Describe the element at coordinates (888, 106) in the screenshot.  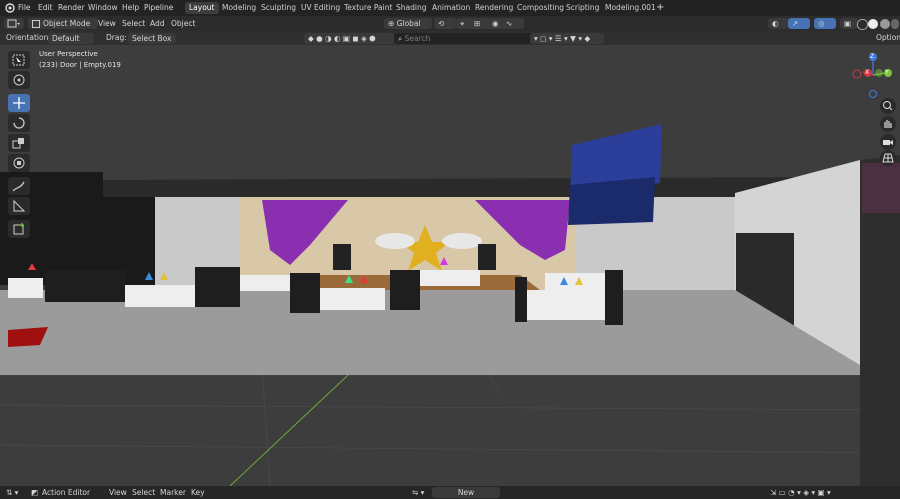
I see `zoom-icon` at that location.